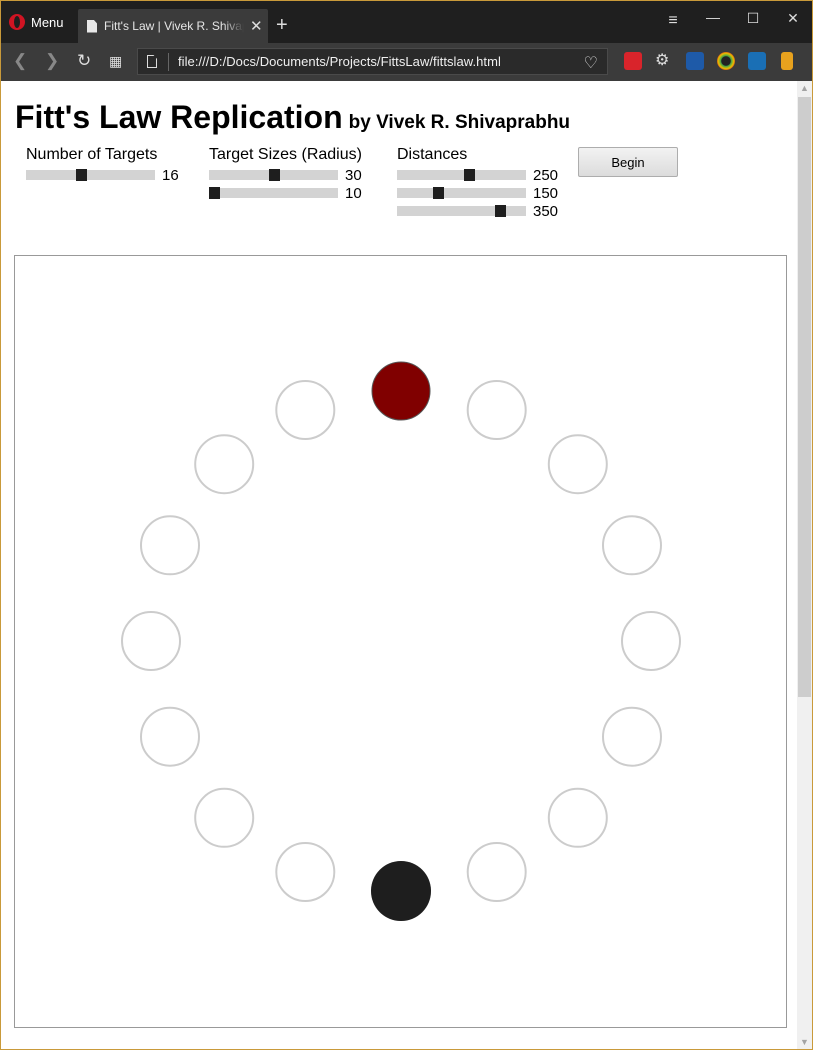 The image size is (813, 1050). Describe the element at coordinates (673, 21) in the screenshot. I see `tab-menu-icon: ≡` at that location.